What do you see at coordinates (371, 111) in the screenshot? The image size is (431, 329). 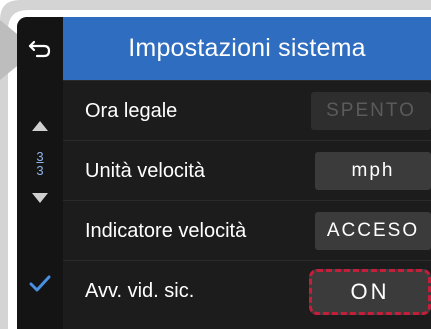 I see `daylight-saving-toggle: SPENTO` at bounding box center [371, 111].